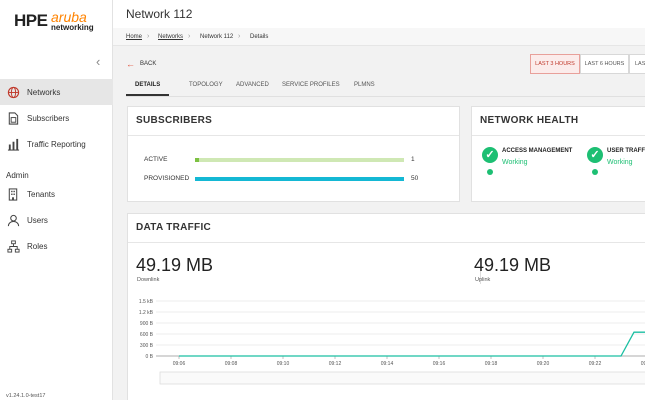  What do you see at coordinates (387, 364) in the screenshot?
I see `x-tick-label: 09:14` at bounding box center [387, 364].